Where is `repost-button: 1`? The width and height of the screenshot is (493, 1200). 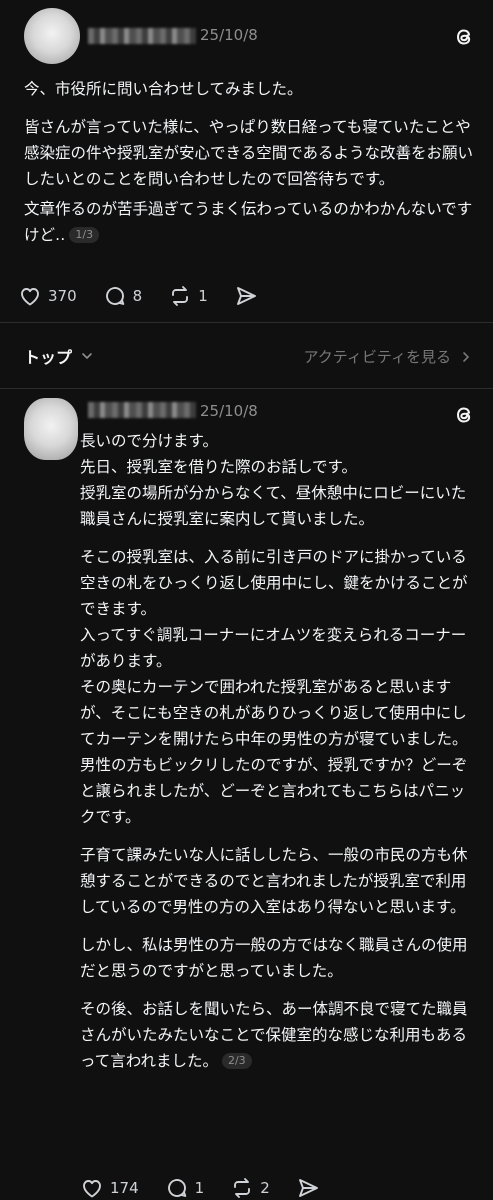 repost-button: 1 is located at coordinates (188, 296).